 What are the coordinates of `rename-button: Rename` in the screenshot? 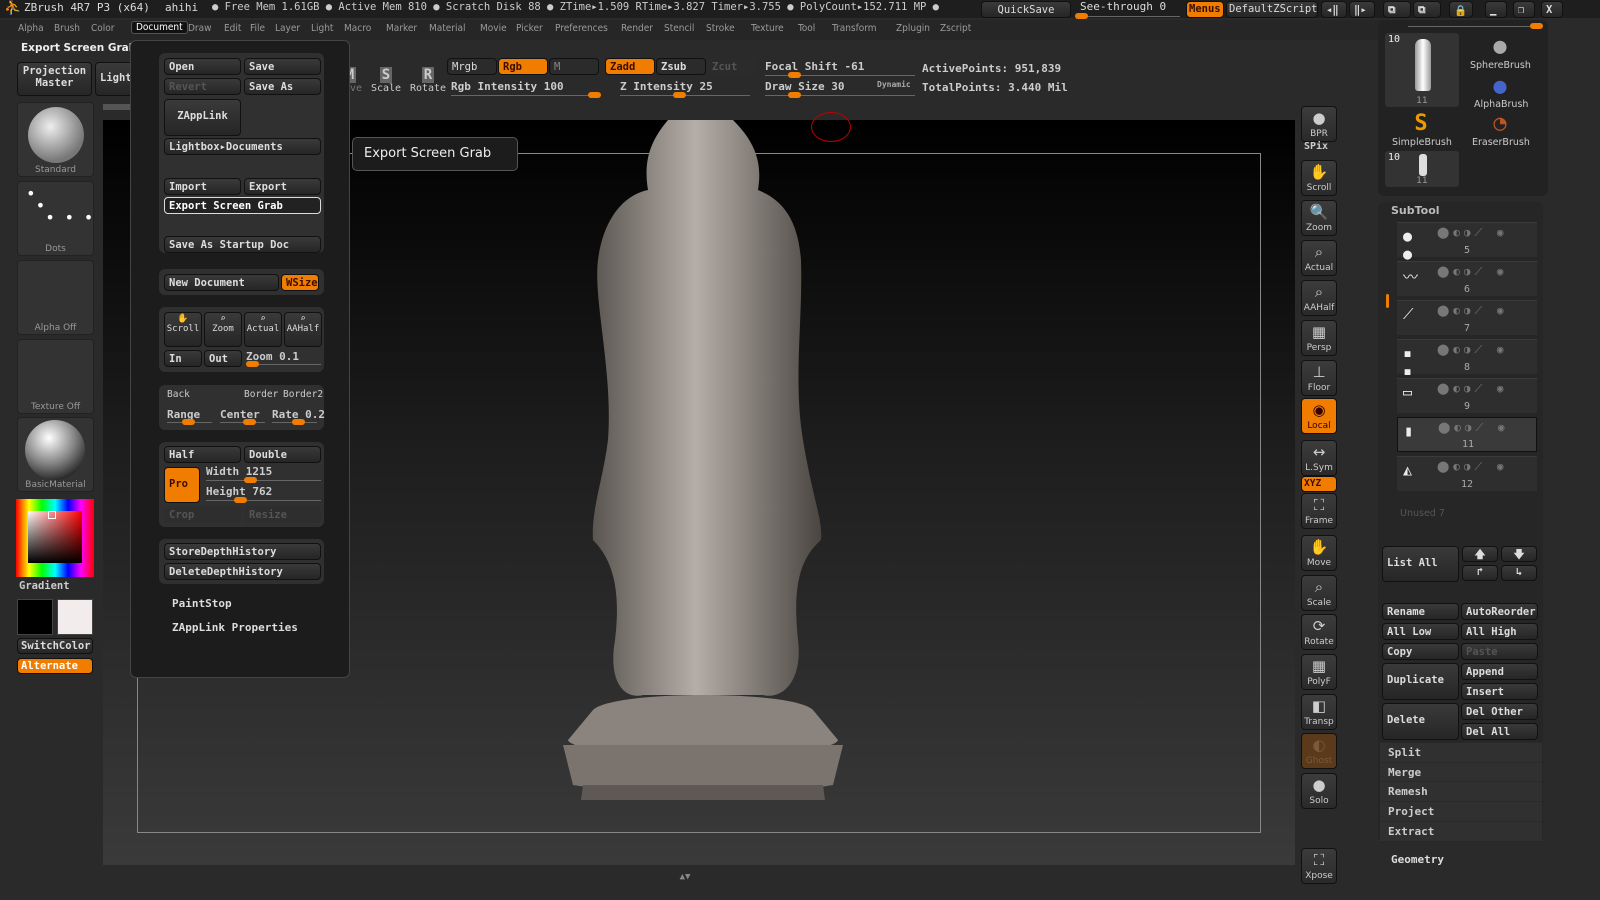 It's located at (1420, 611).